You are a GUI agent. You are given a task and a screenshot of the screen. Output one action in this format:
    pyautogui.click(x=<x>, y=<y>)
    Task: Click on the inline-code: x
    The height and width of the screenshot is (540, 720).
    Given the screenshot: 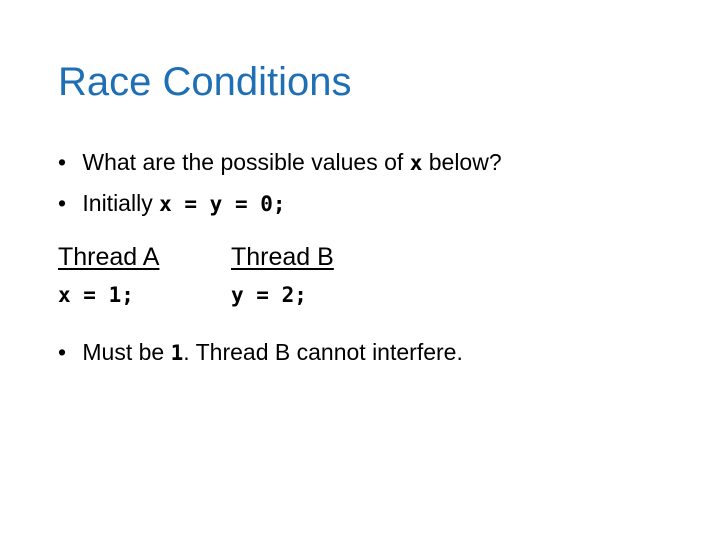 What is the action you would take?
    pyautogui.click(x=416, y=163)
    